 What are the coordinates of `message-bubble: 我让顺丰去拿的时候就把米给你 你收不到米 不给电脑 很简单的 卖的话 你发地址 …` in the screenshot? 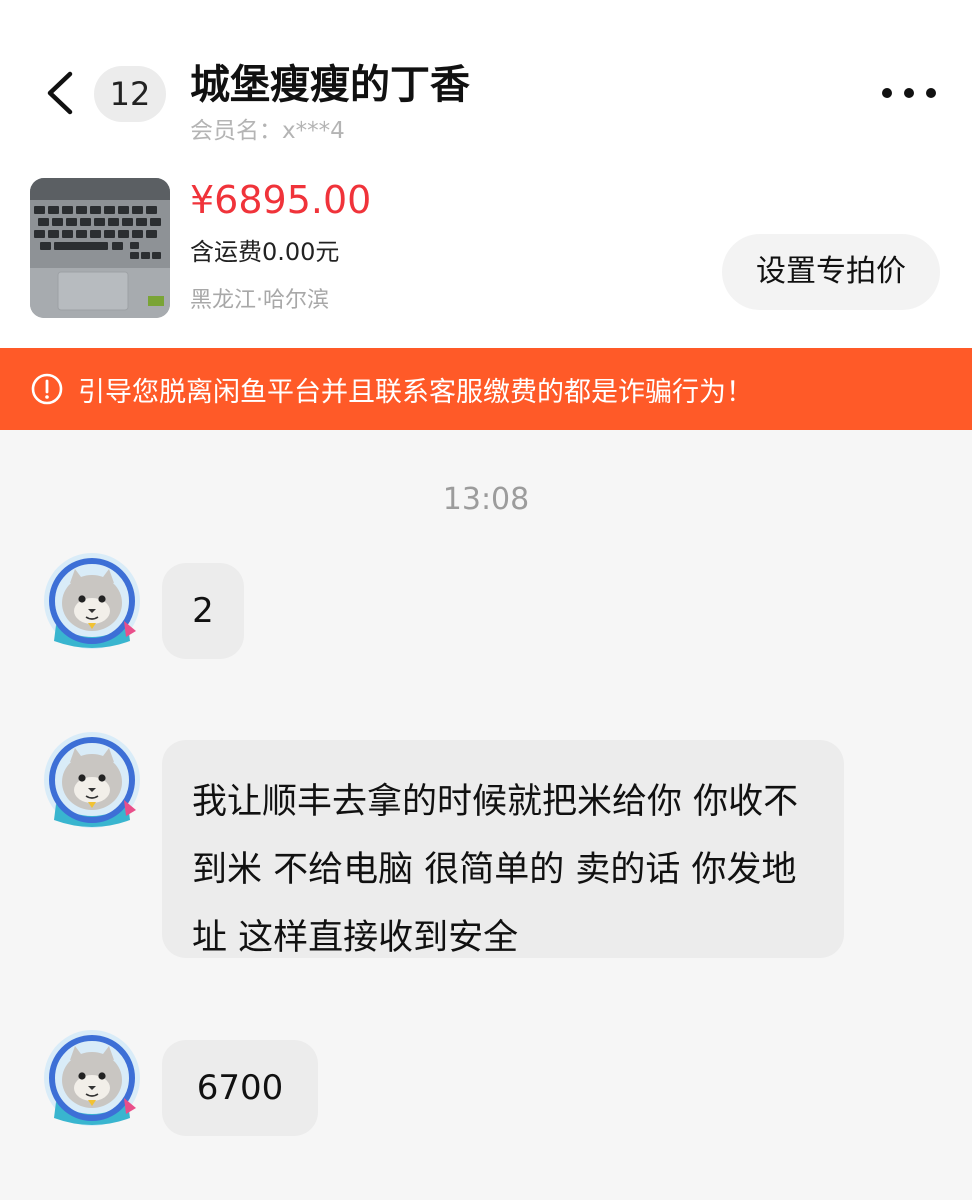 It's located at (503, 849).